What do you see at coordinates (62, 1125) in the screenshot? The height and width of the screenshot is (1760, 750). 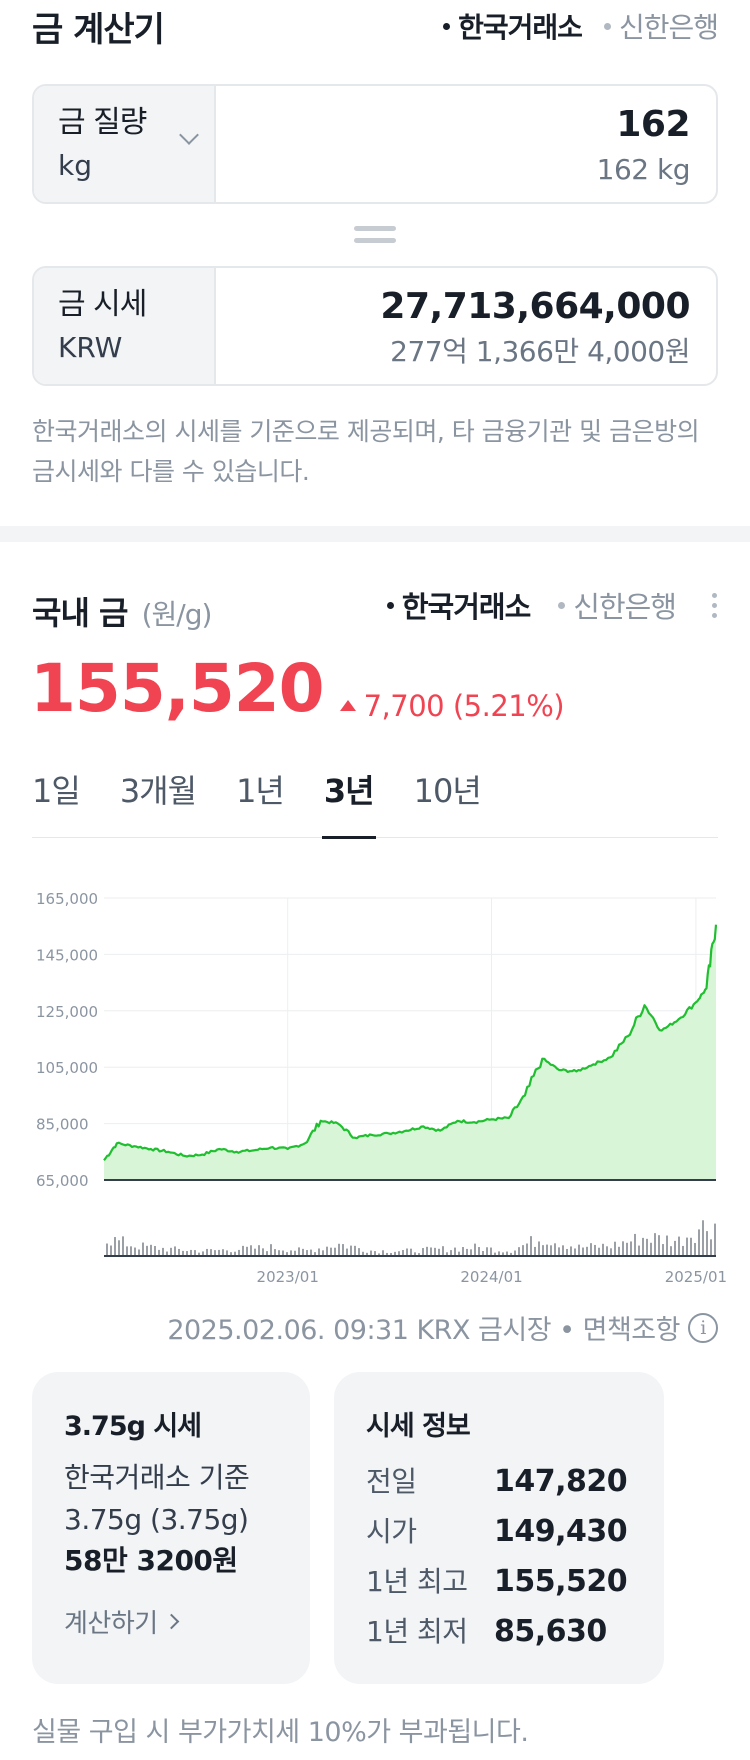 I see `y-tick-label: 85,000` at bounding box center [62, 1125].